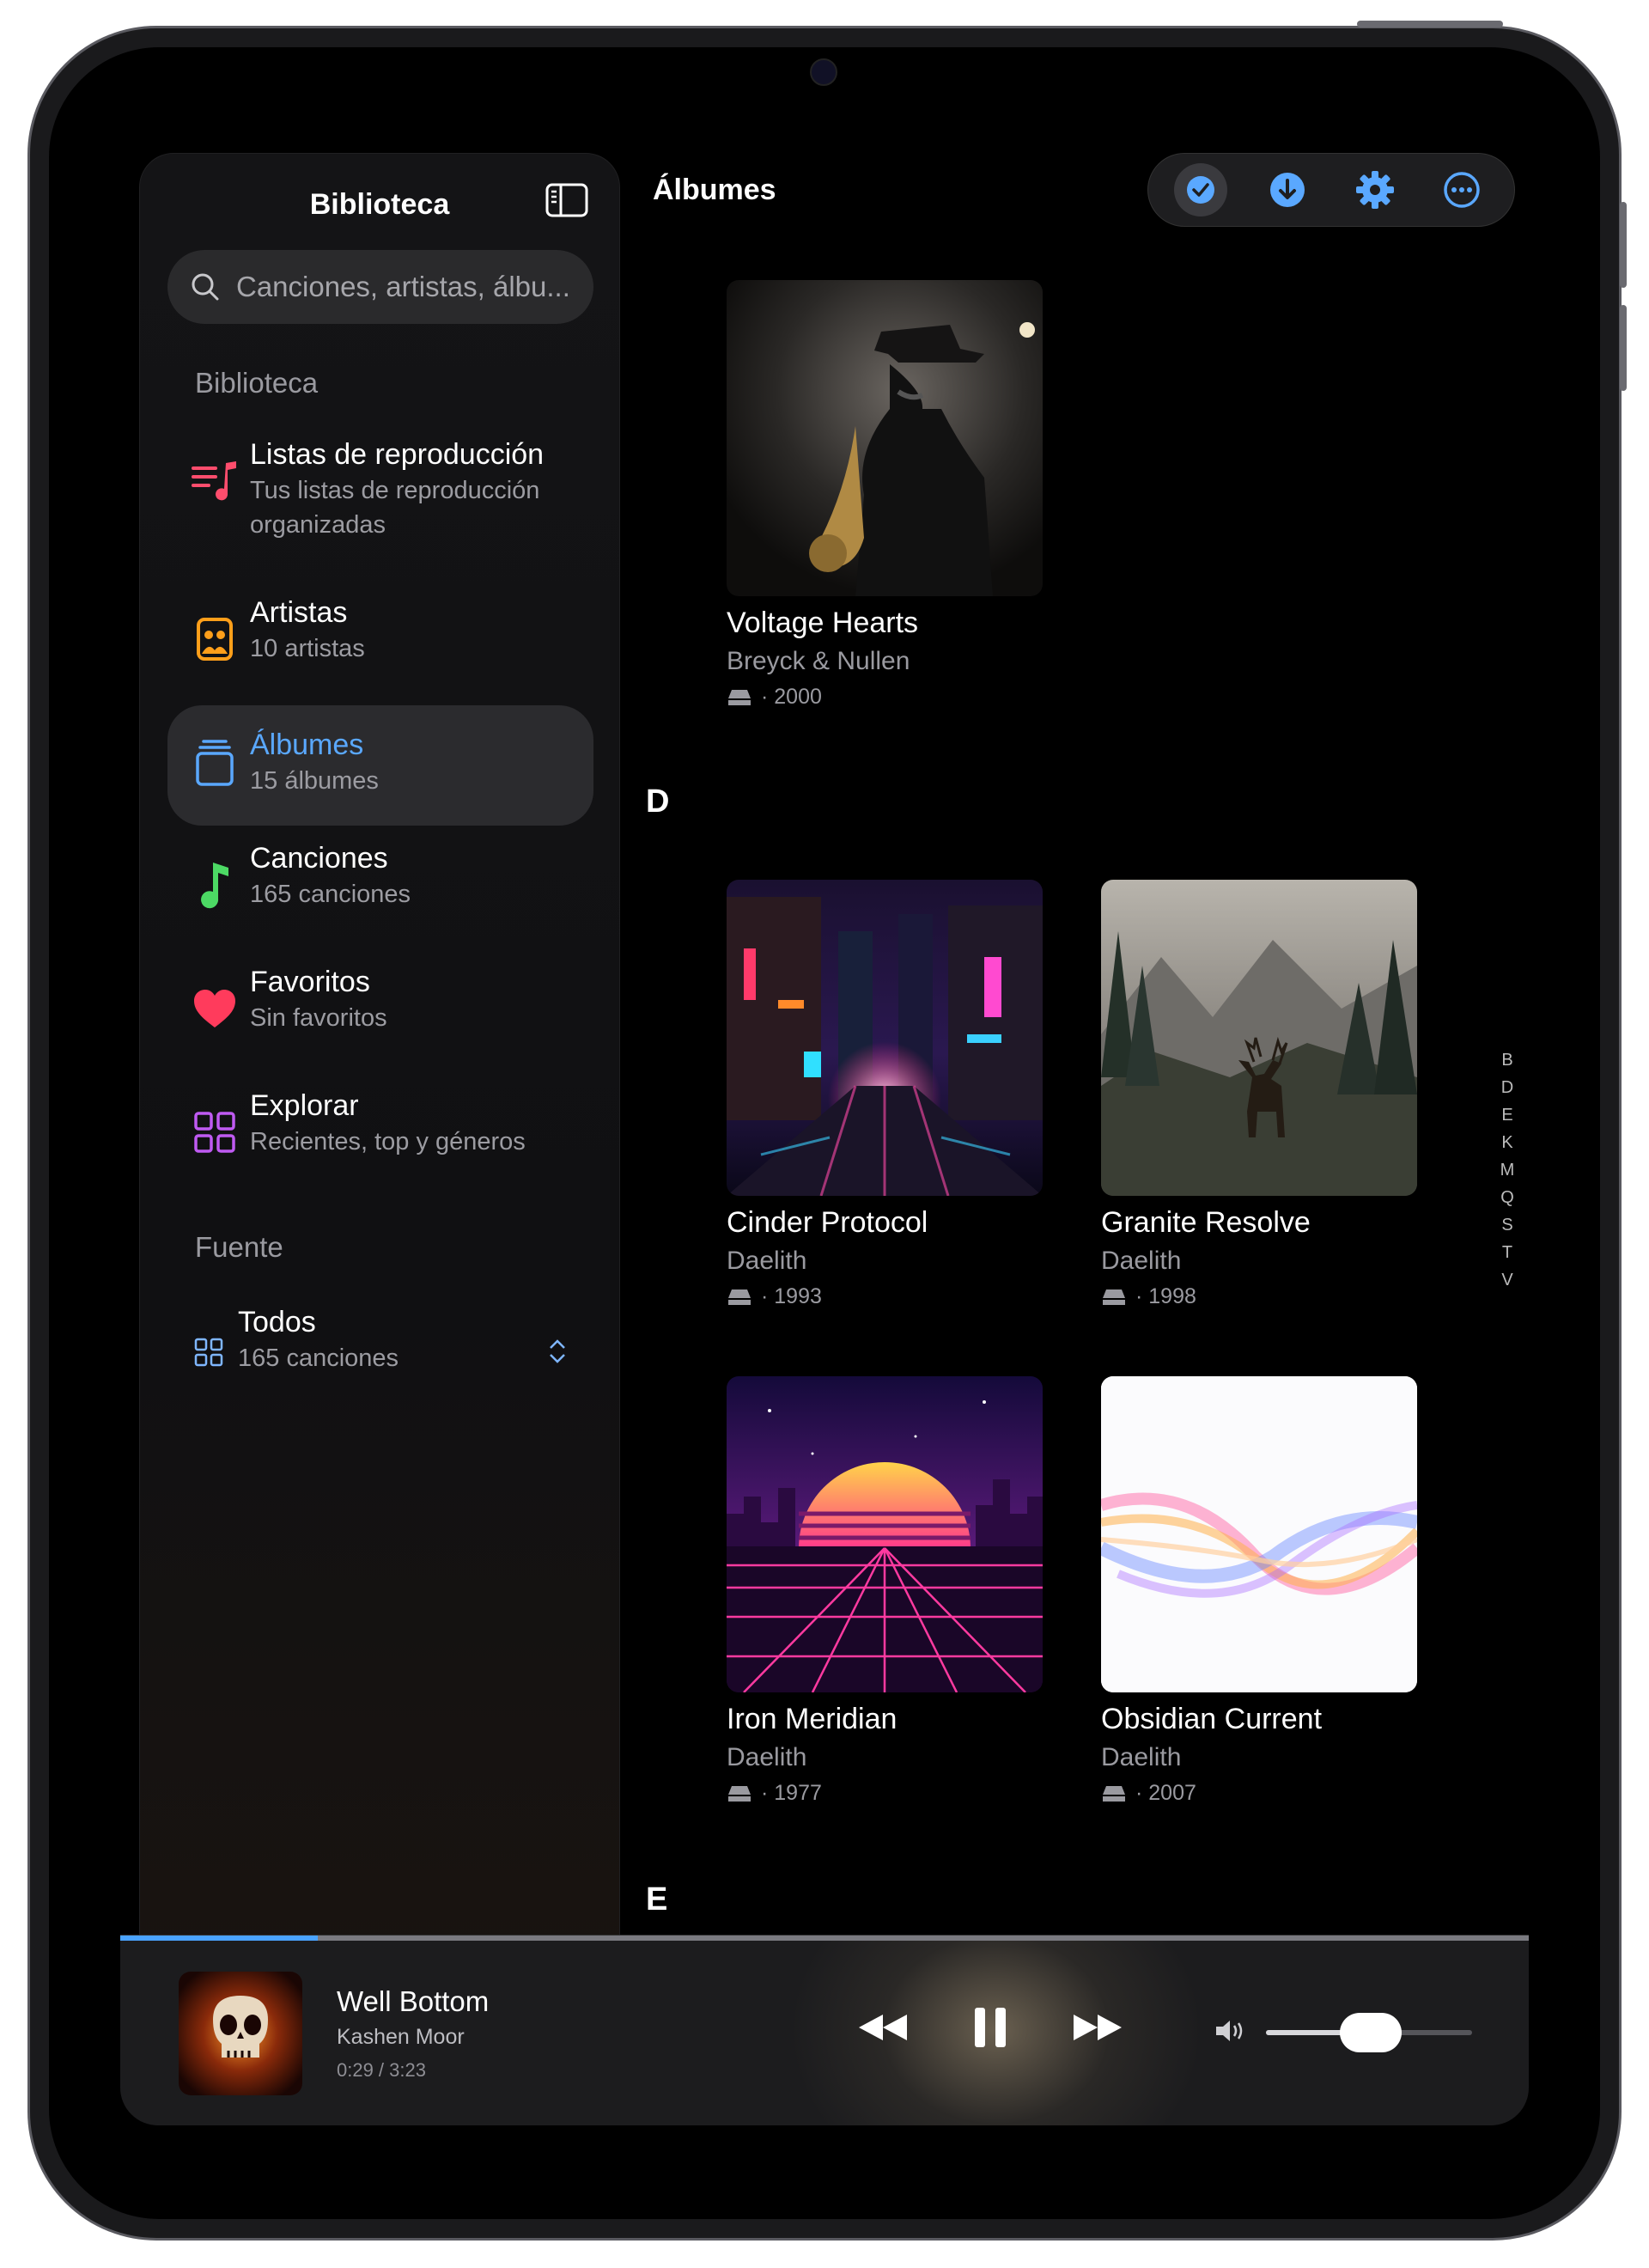 This screenshot has height=2268, width=1649. Describe the element at coordinates (1260, 1094) in the screenshot. I see `album-card: Granite Resolve Daelith · 1998` at that location.